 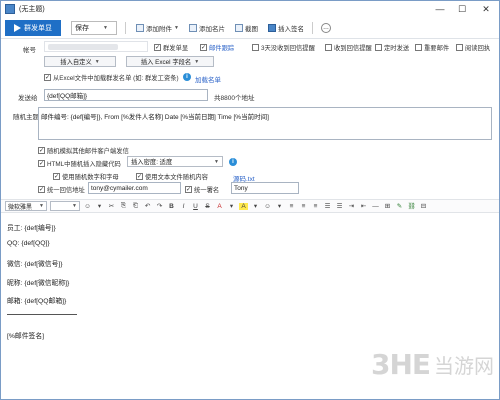 What do you see at coordinates (291, 206) in the screenshot?
I see `align-left-icon: ≡` at bounding box center [291, 206].